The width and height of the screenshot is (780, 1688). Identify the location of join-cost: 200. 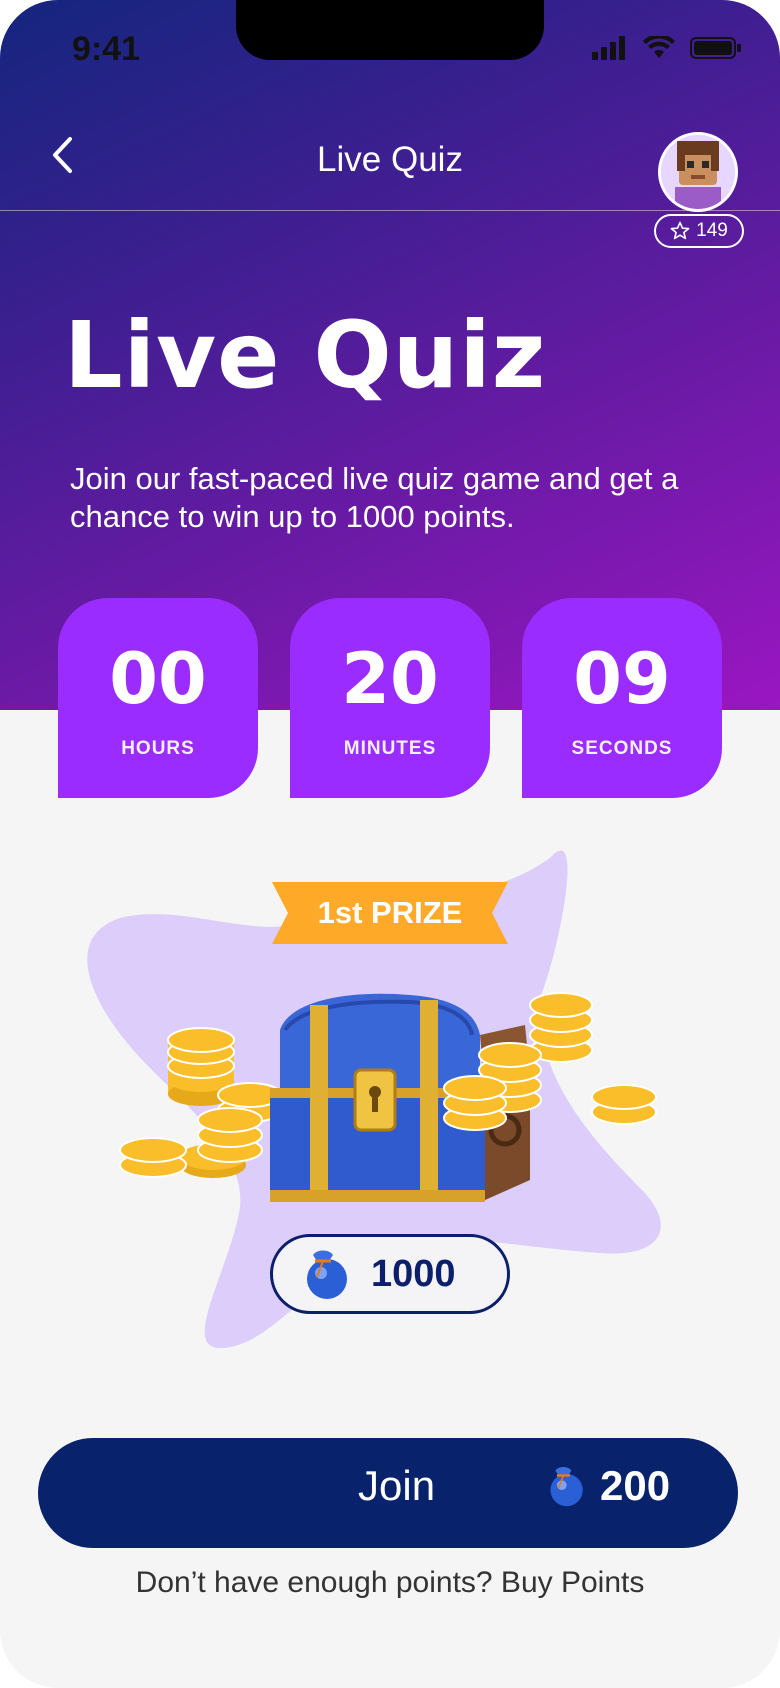
(607, 1486).